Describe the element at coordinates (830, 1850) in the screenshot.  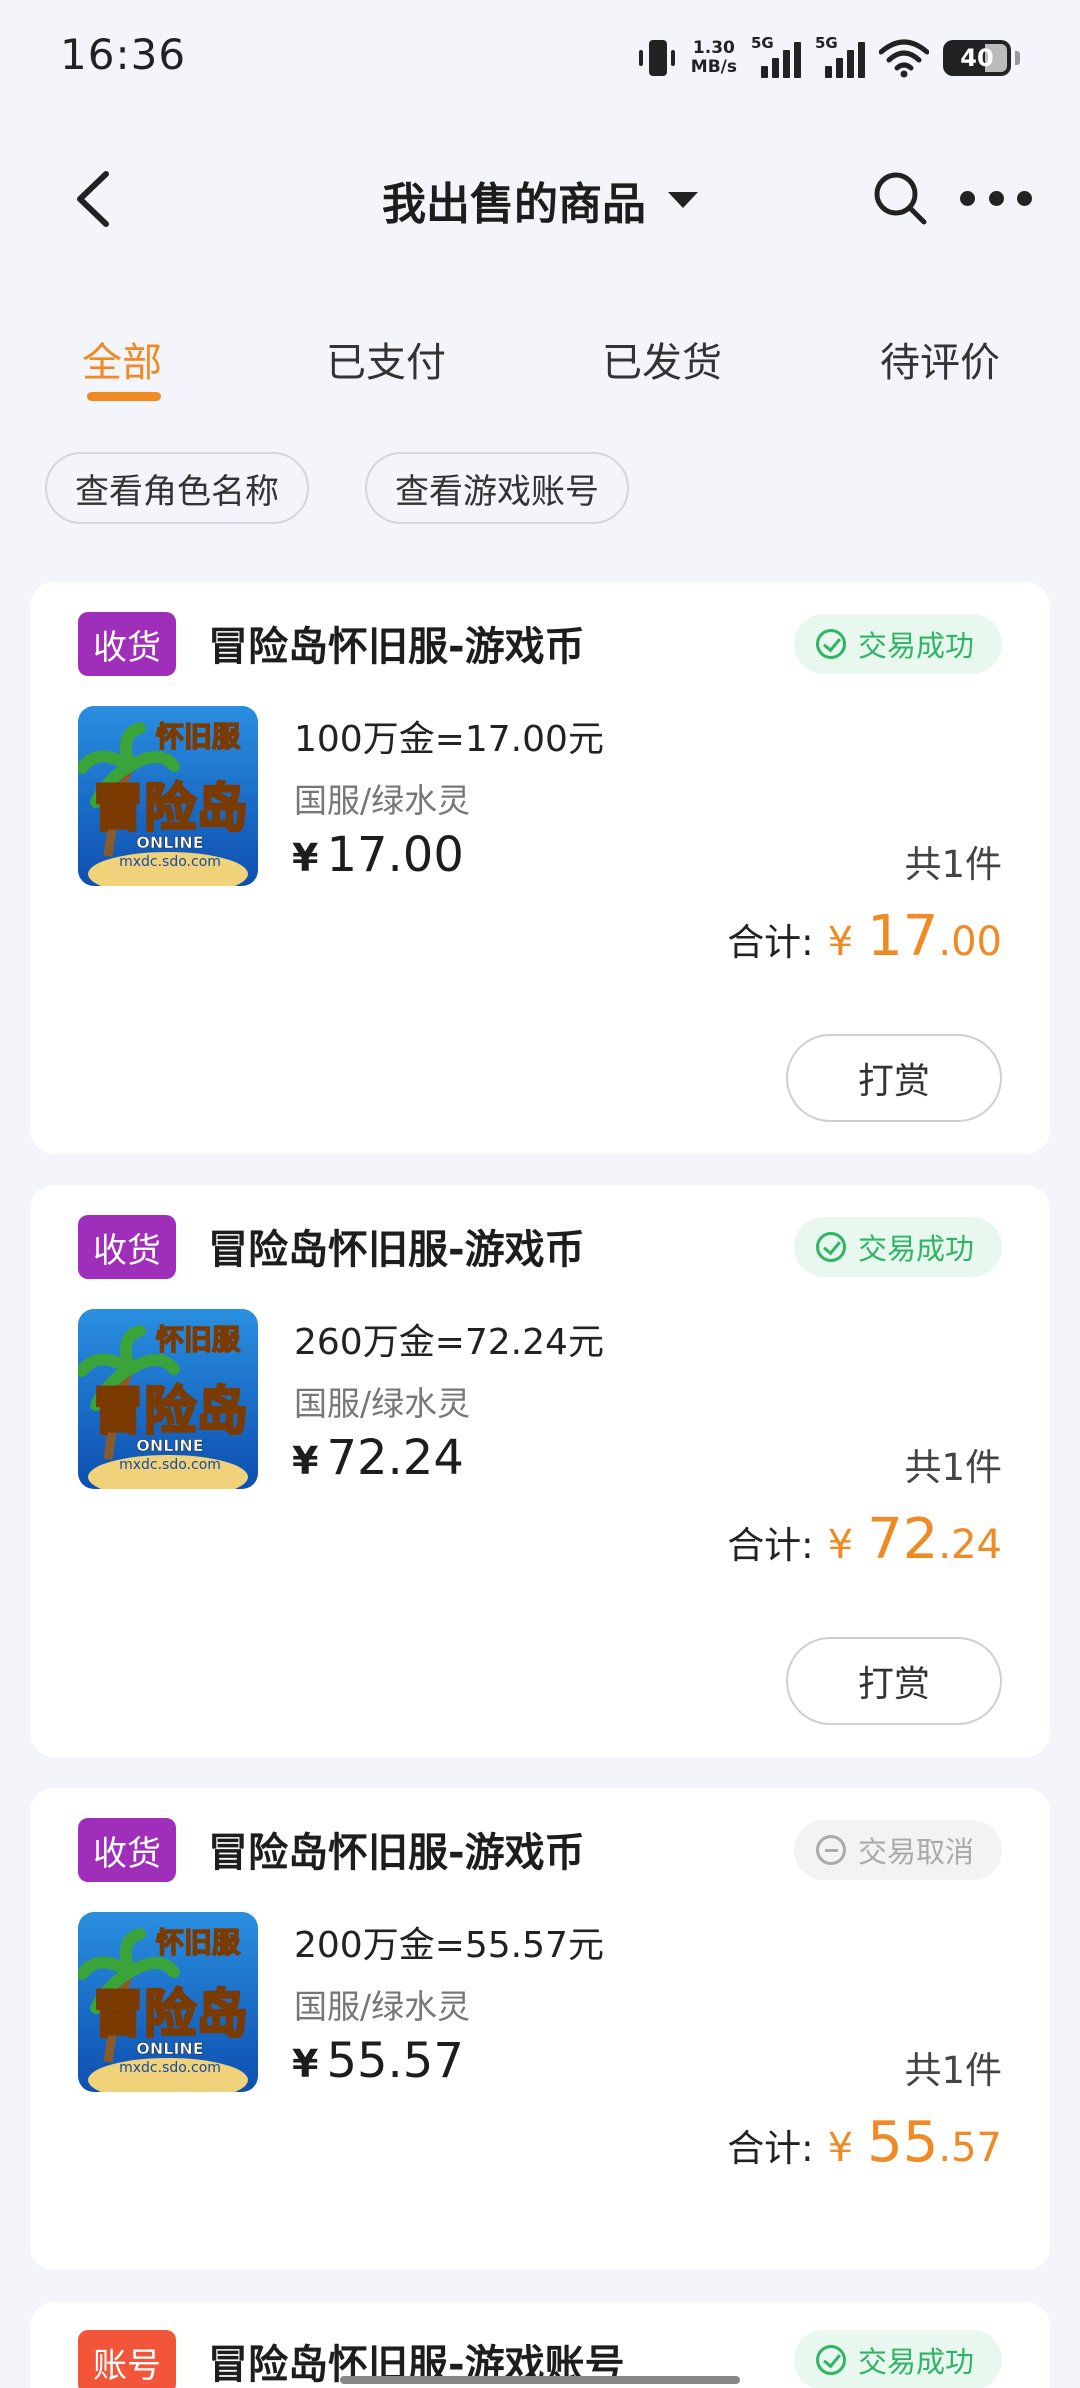
I see `minus-circle-icon` at that location.